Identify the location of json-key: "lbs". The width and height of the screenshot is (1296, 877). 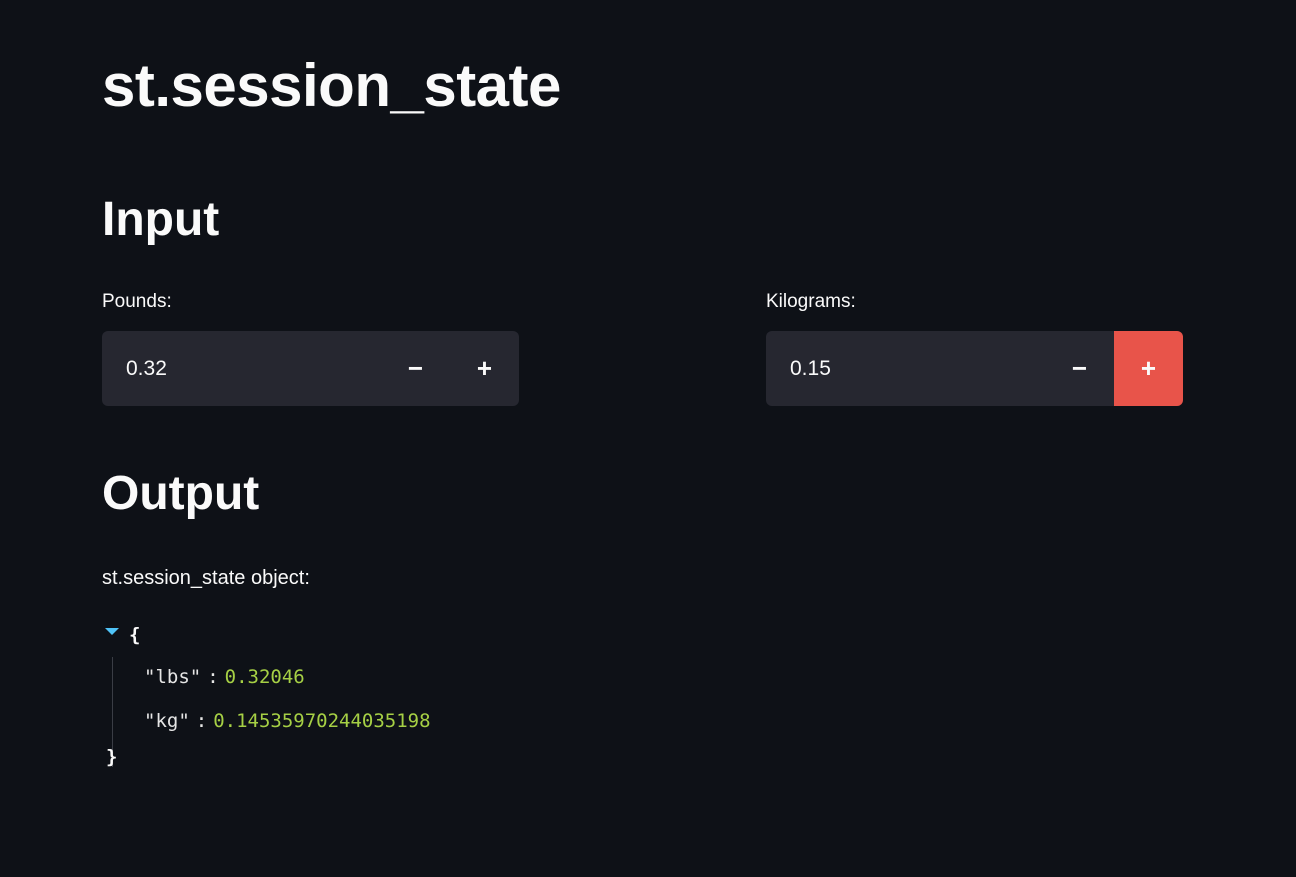
(173, 677).